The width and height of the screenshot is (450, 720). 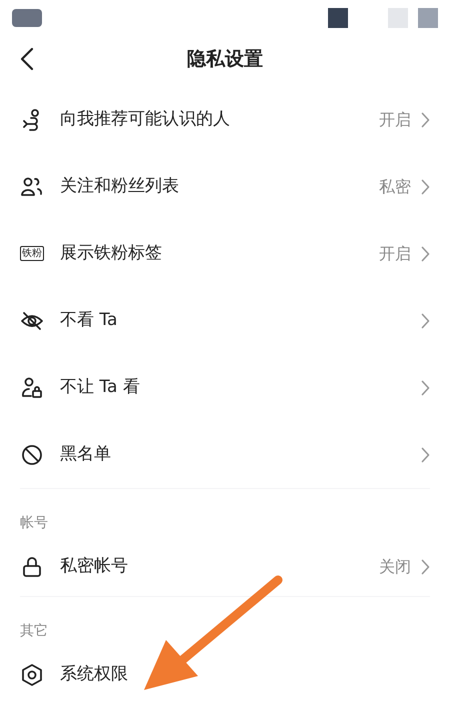 I want to click on block-icon, so click(x=32, y=454).